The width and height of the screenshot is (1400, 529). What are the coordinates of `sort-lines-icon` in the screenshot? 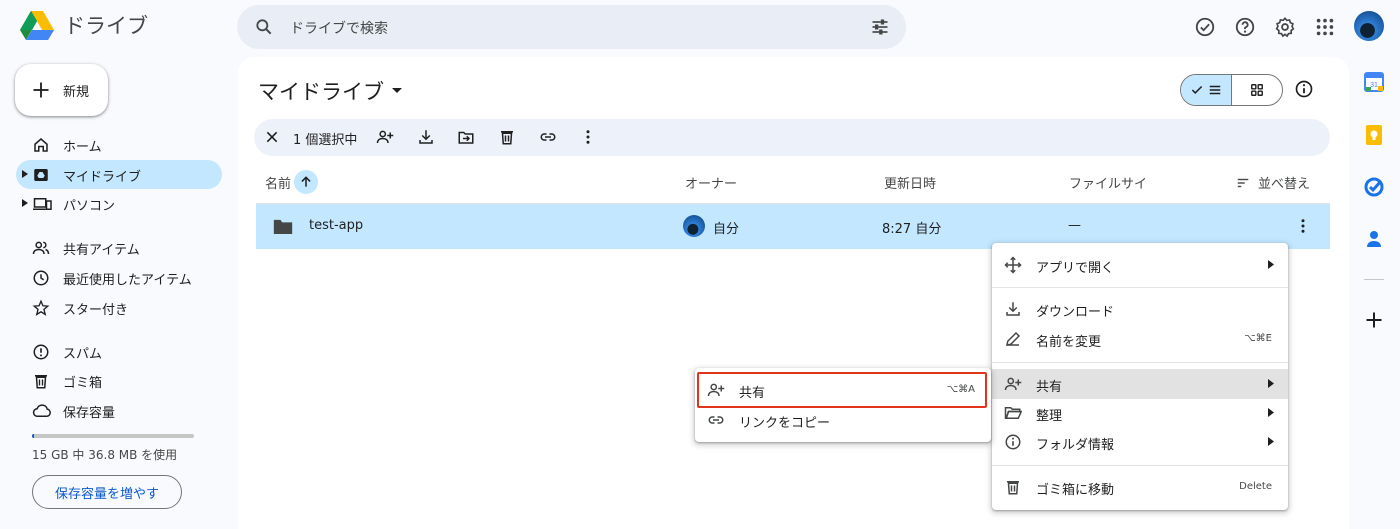 It's located at (1243, 183).